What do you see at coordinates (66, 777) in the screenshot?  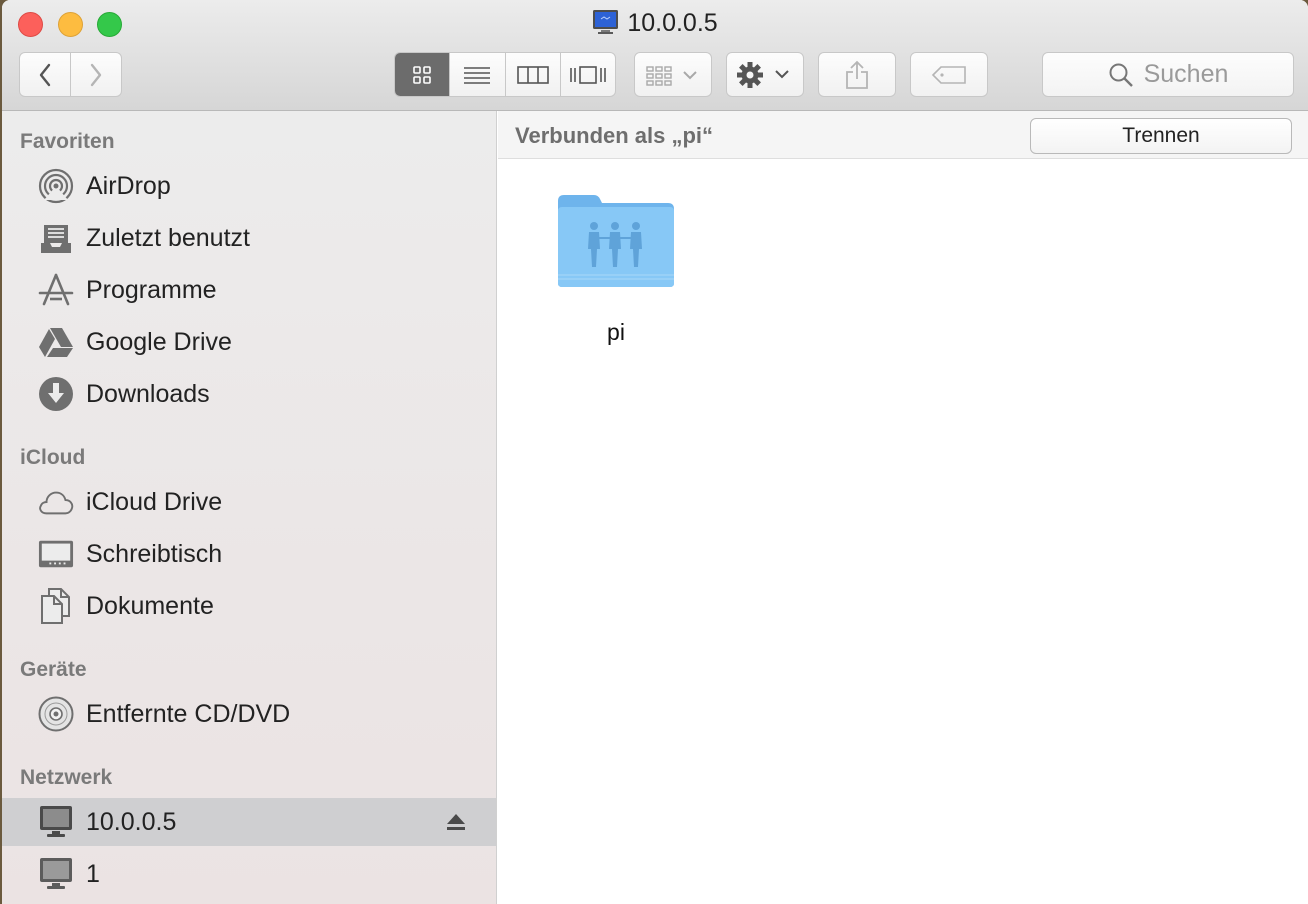 I see `sidebar-header-netzwerk: Netzwerk` at bounding box center [66, 777].